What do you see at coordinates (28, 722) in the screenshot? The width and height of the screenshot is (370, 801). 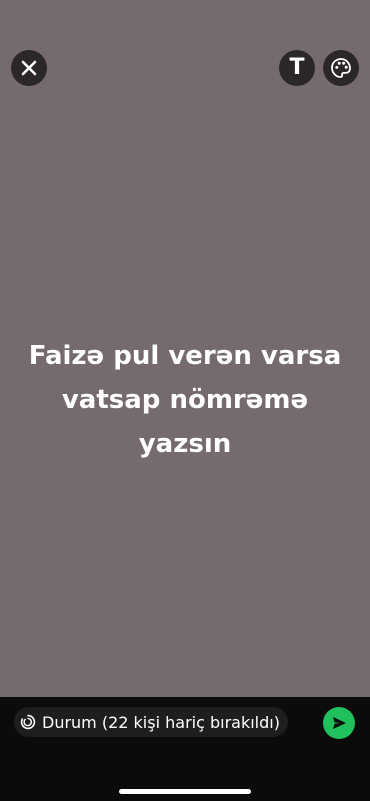 I see `status-ring-icon` at bounding box center [28, 722].